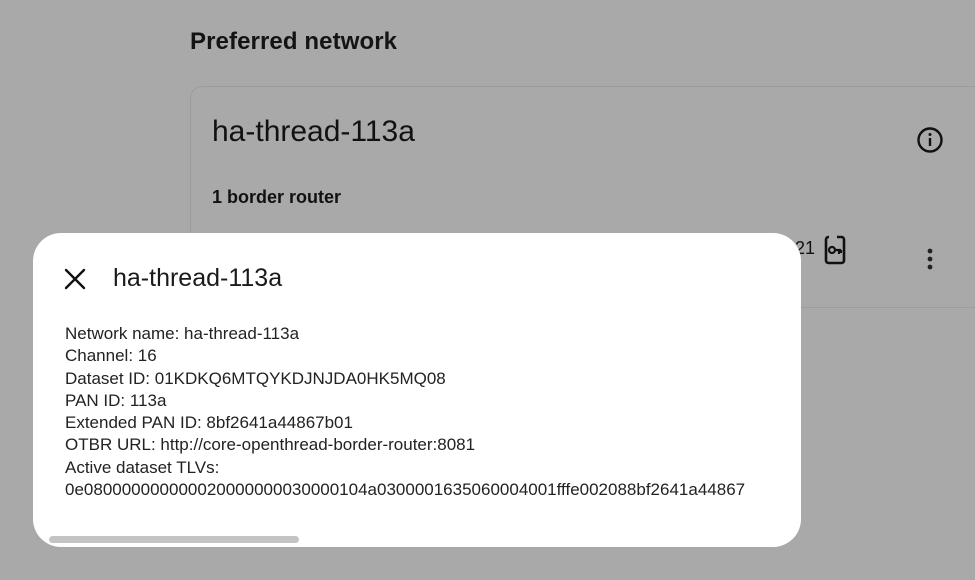  I want to click on close-button, so click(75, 279).